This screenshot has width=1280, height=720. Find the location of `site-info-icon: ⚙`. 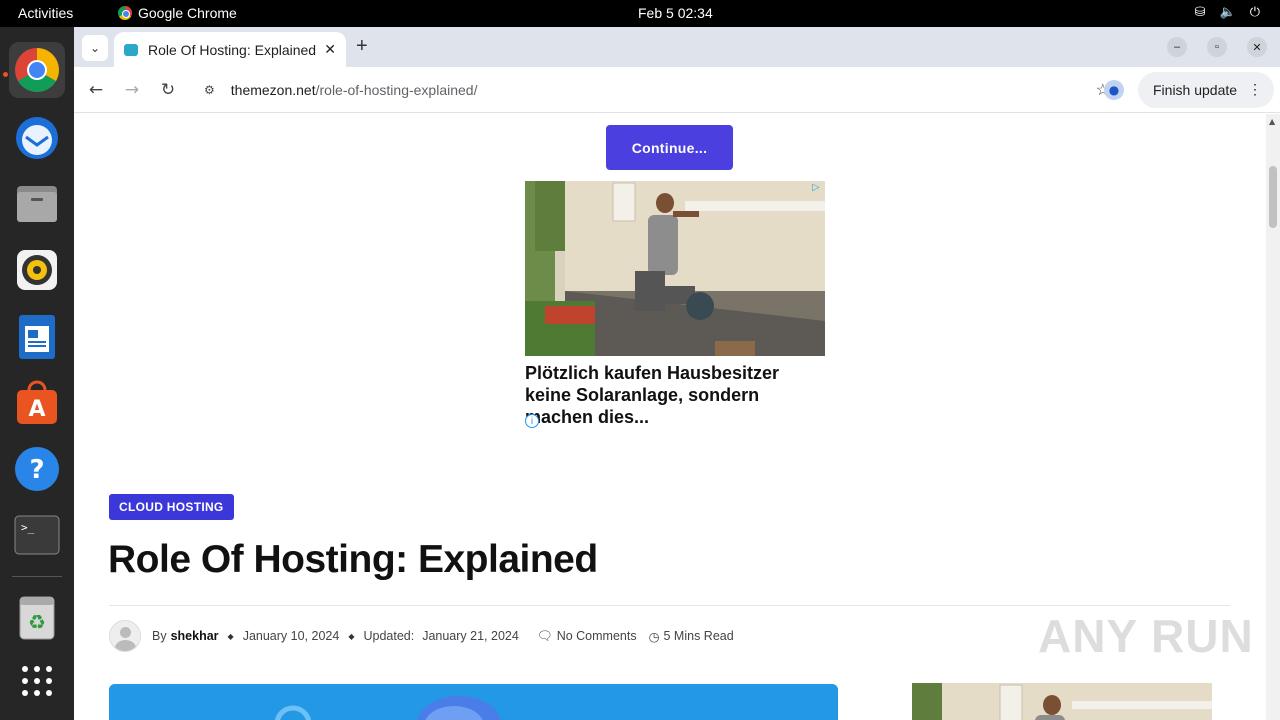

site-info-icon: ⚙ is located at coordinates (209, 90).